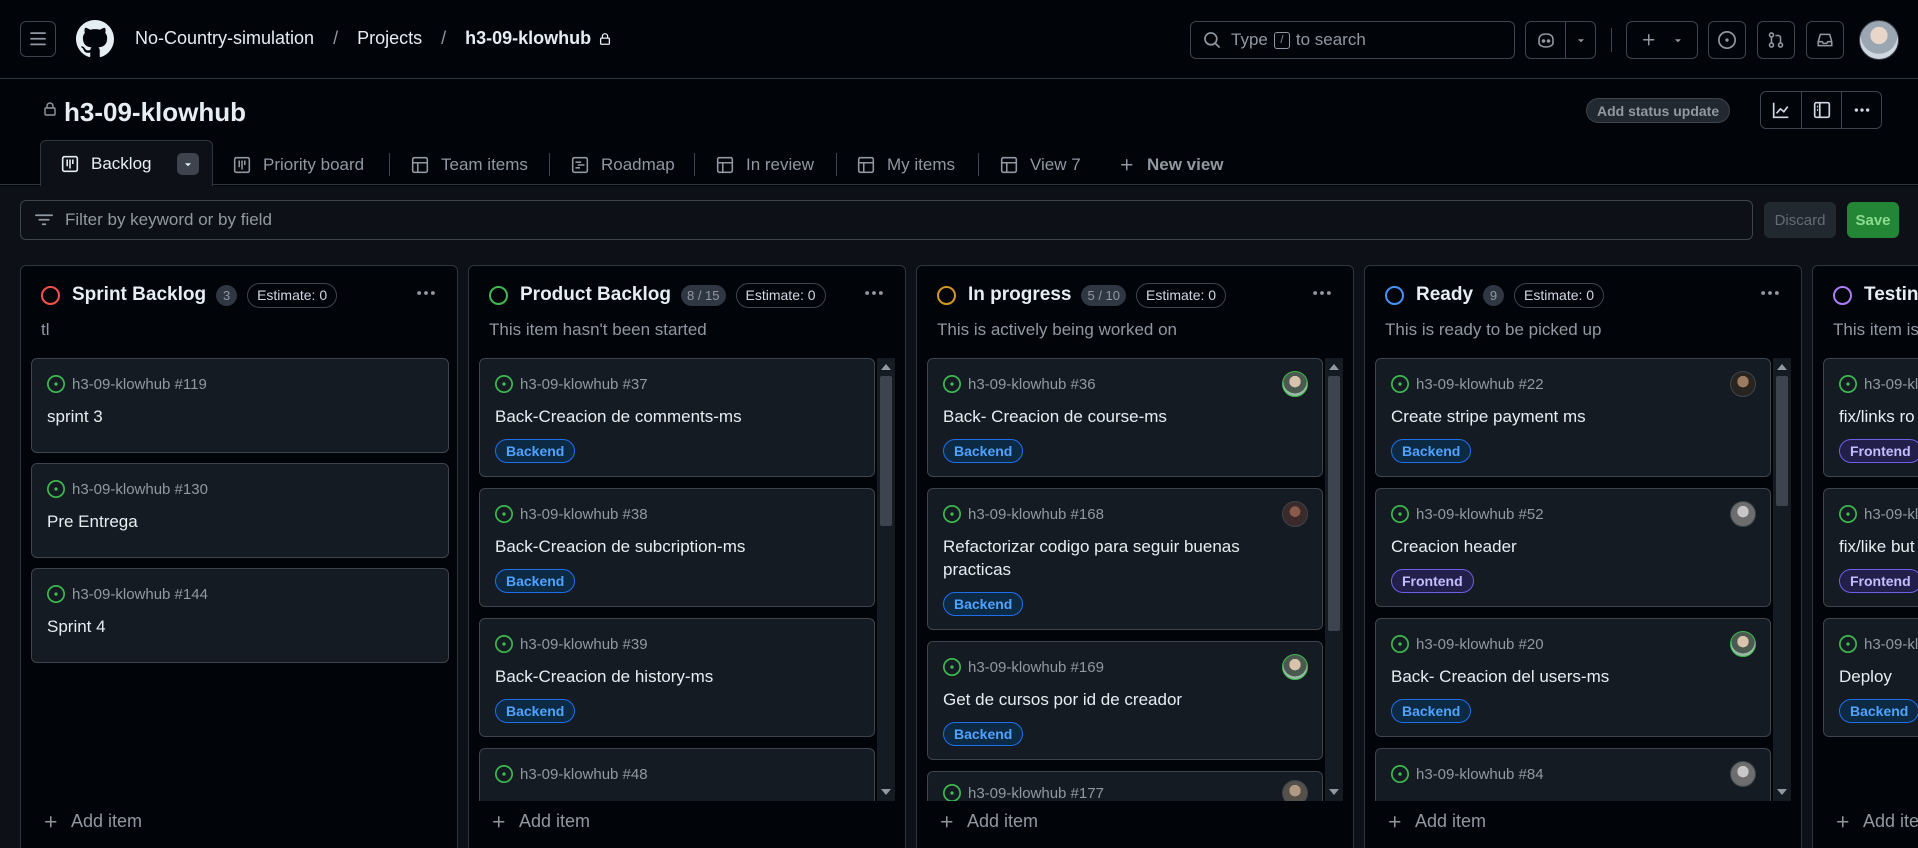  I want to click on issue-title: Deploy, so click(1878, 676).